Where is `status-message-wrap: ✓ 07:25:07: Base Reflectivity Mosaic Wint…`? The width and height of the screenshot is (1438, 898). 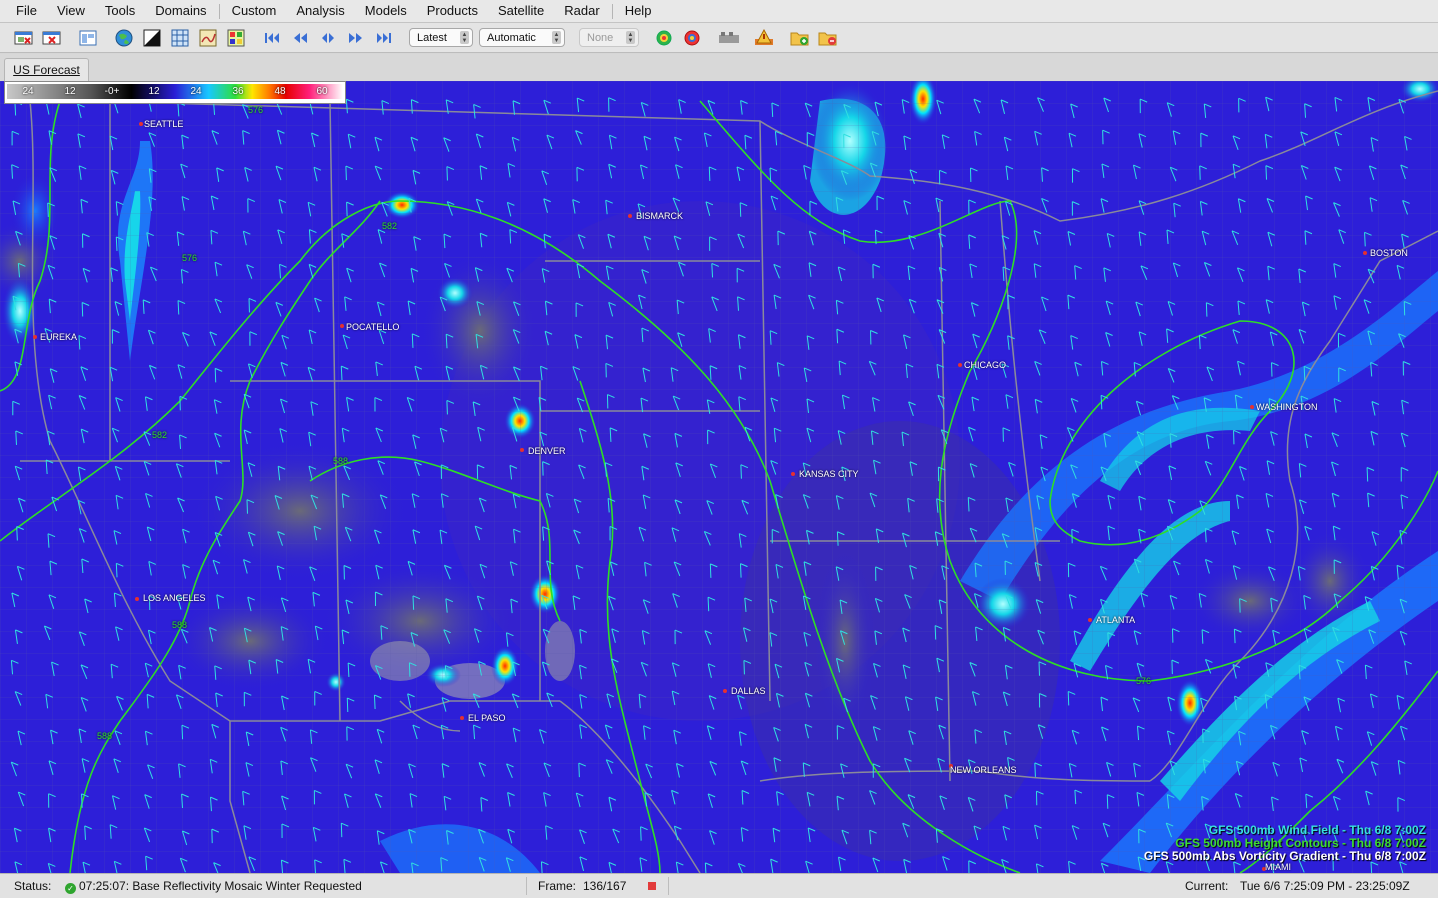
status-message-wrap: ✓ 07:25:07: Base Reflectivity Mosaic Wint… is located at coordinates (213, 886).